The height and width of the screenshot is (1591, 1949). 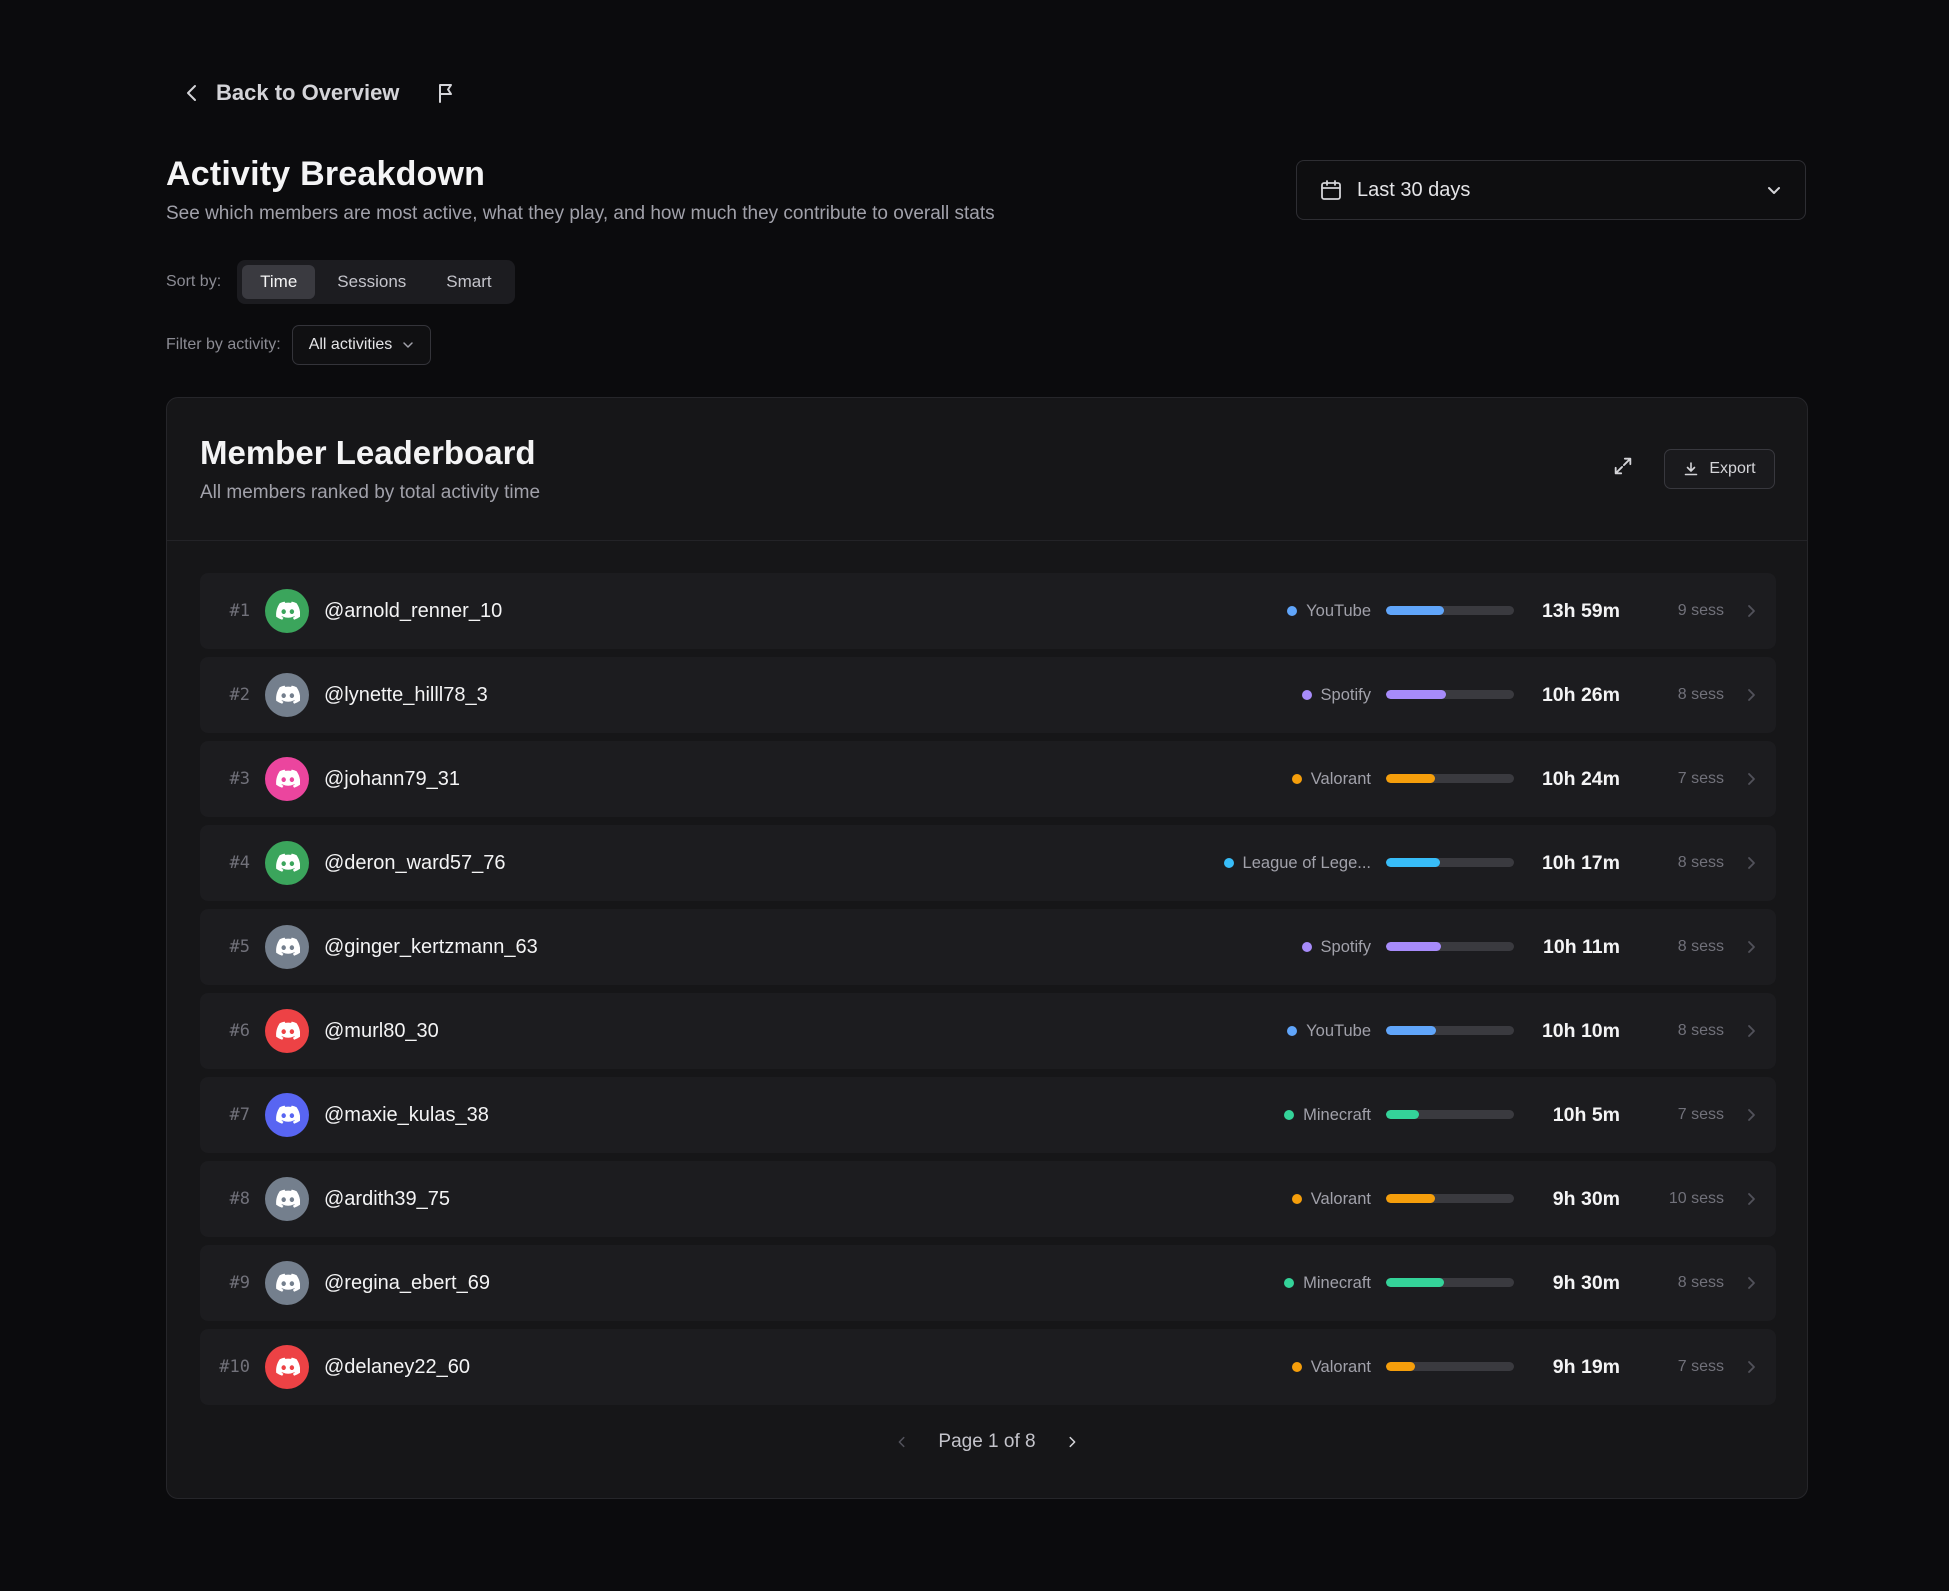 What do you see at coordinates (239, 1283) in the screenshot?
I see `member-rank: #9` at bounding box center [239, 1283].